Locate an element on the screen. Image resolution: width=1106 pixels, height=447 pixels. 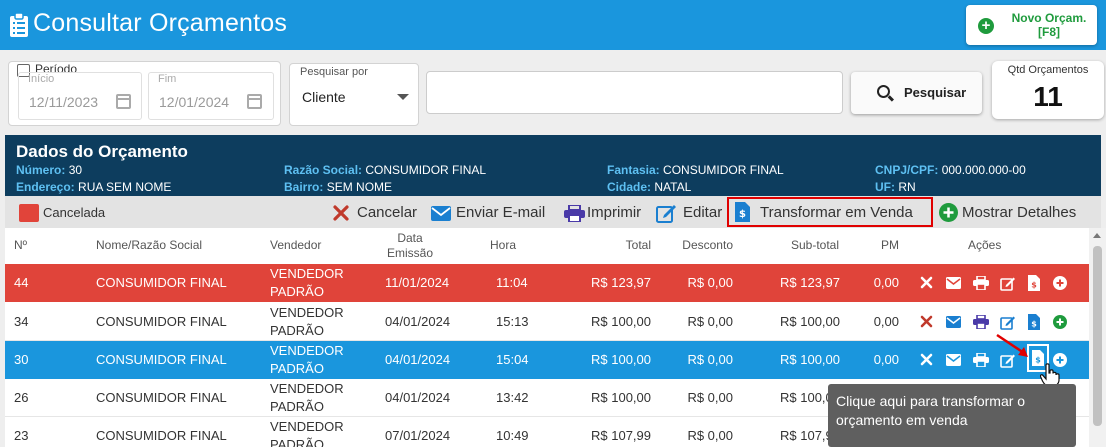
budget-count-card: Qtd Orçamentos 11 is located at coordinates (1048, 90).